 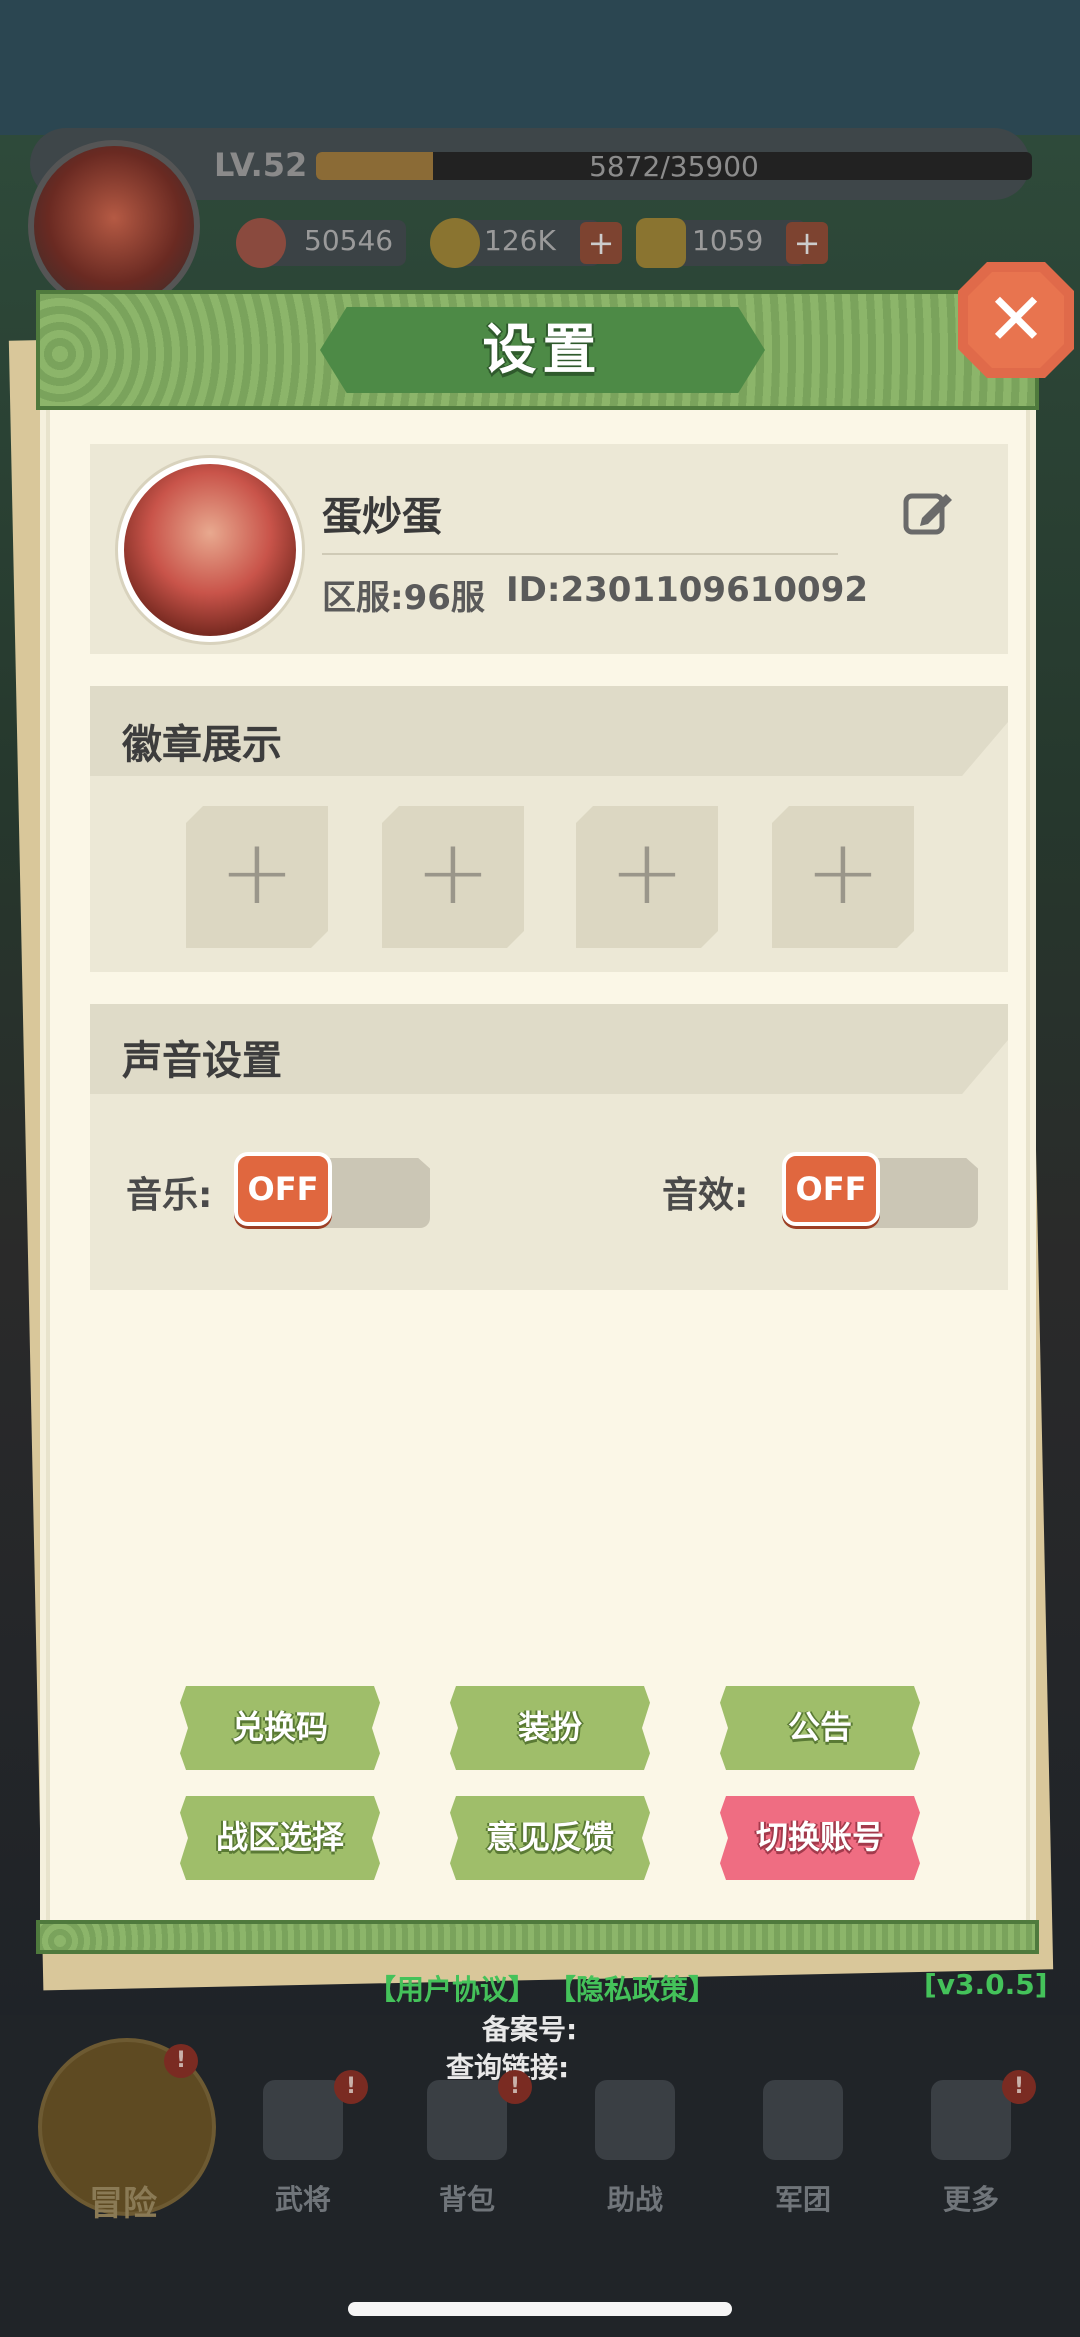 I want to click on nav-legion: 军团, so click(x=803, y=2165).